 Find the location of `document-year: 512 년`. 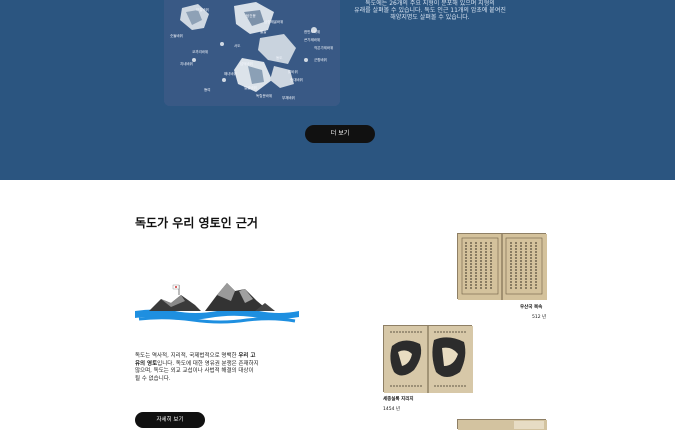

document-year: 512 년 is located at coordinates (539, 317).